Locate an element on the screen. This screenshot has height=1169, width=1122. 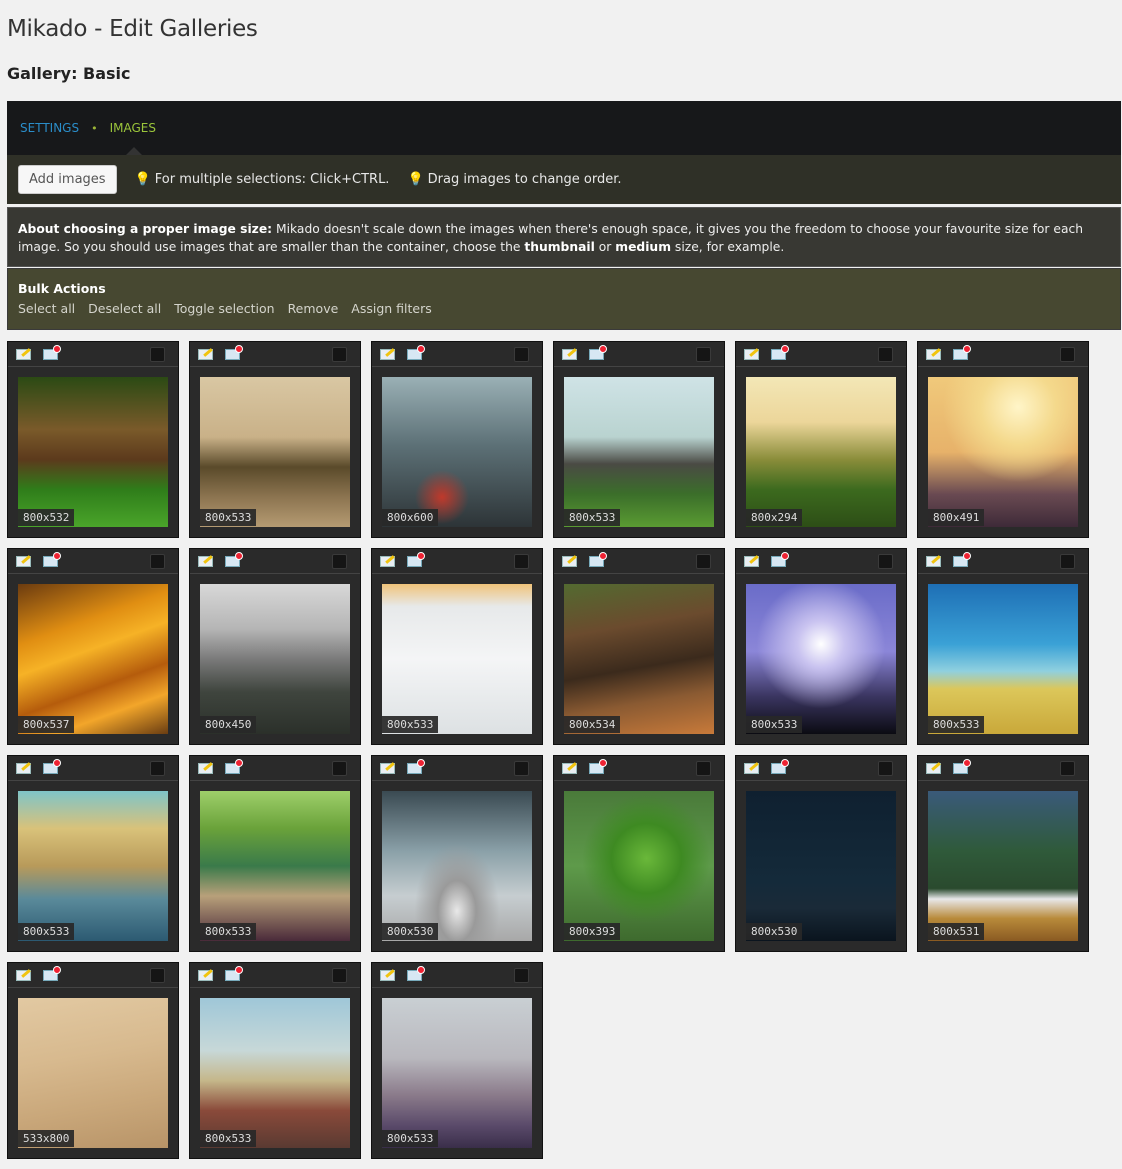
image-card: 800x450 is located at coordinates (275, 646).